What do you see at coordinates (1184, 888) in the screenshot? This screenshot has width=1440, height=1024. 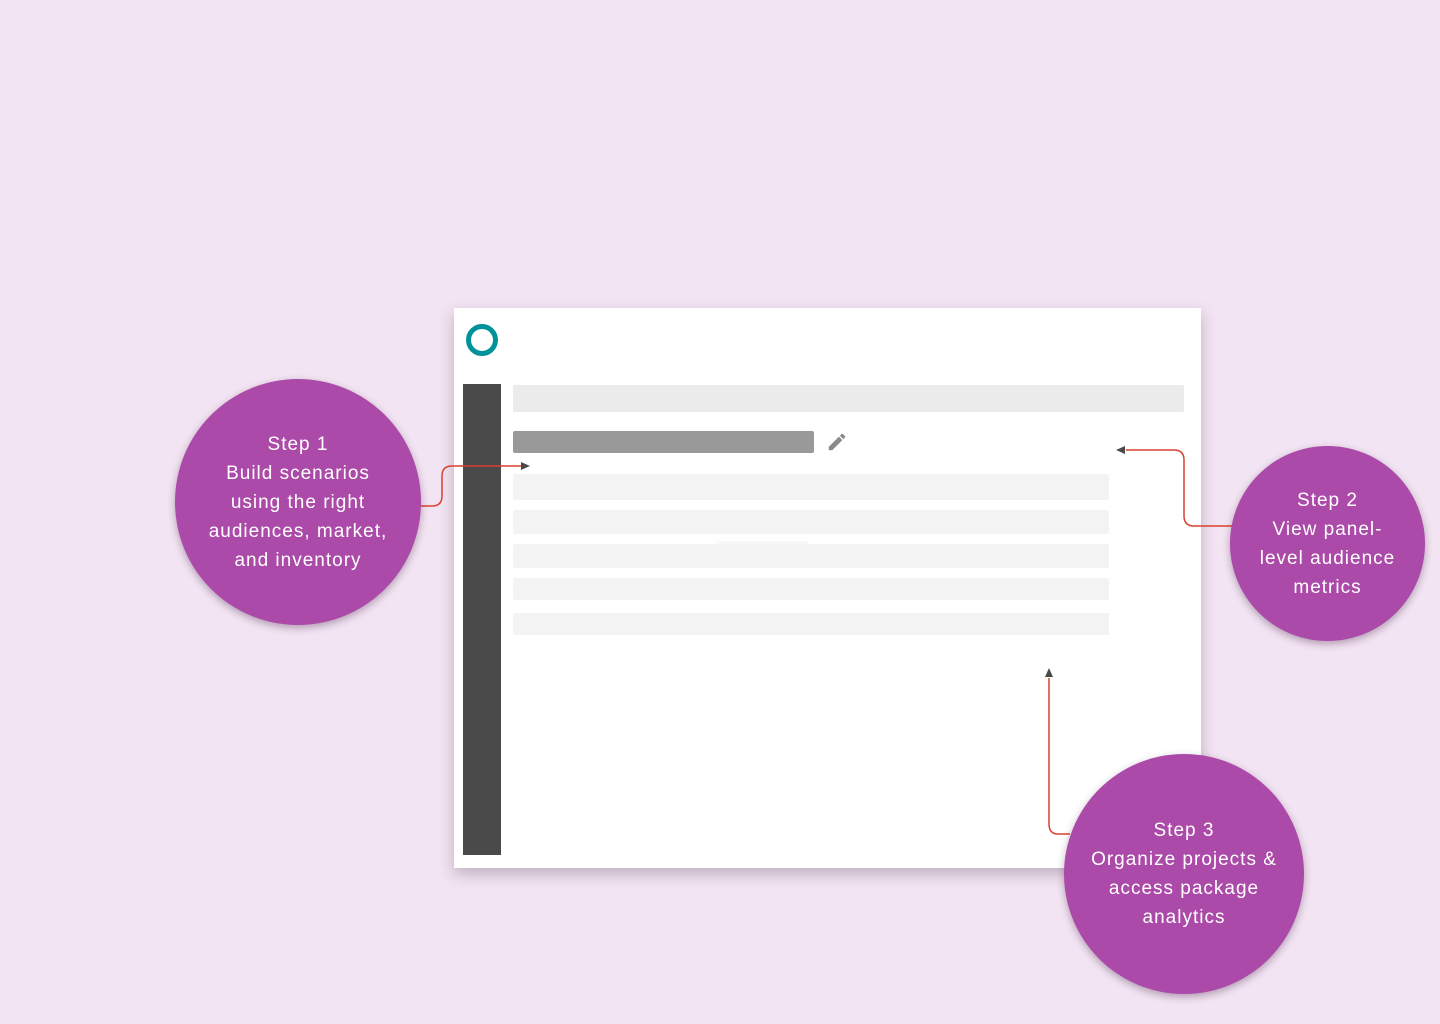 I see `step-3-line: access package` at bounding box center [1184, 888].